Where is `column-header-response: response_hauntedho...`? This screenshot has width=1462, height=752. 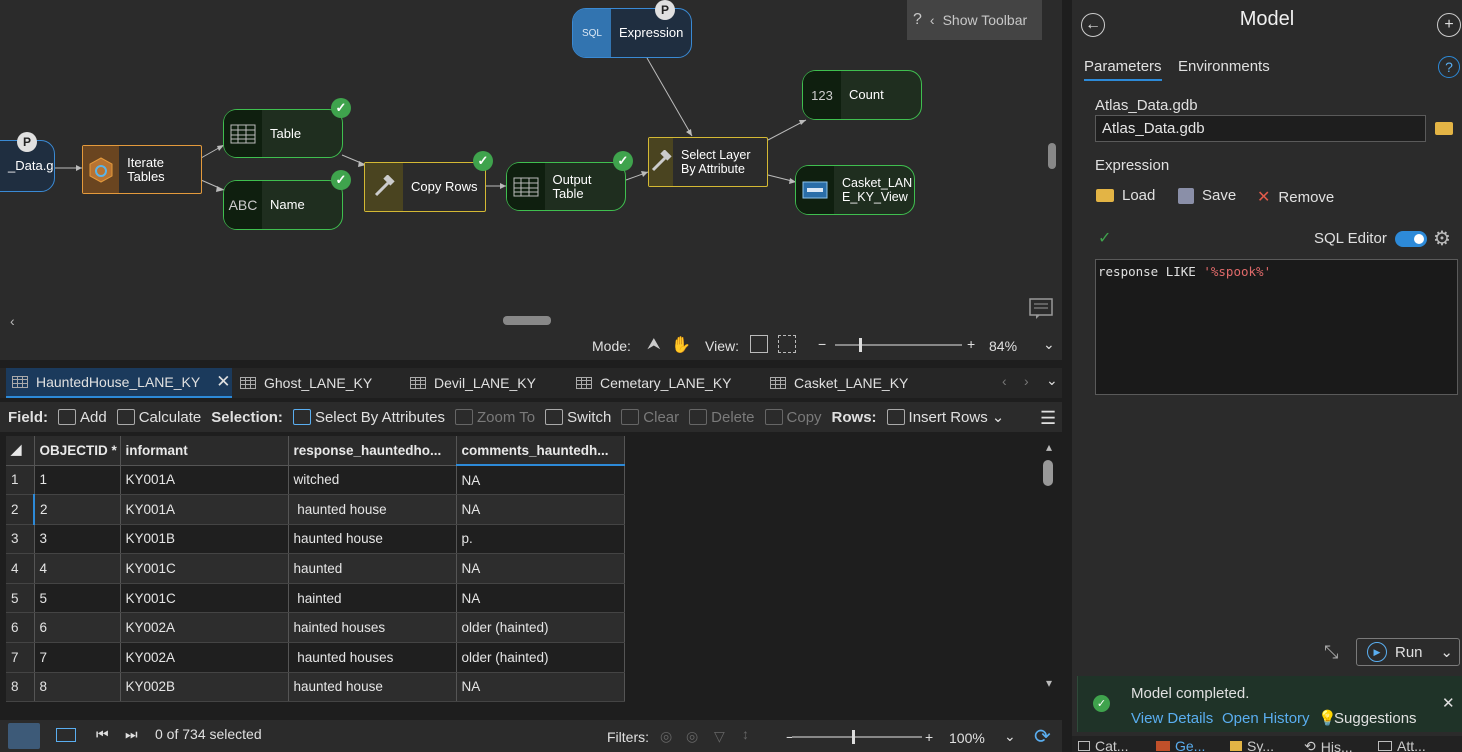 column-header-response: response_hauntedho... is located at coordinates (372, 451).